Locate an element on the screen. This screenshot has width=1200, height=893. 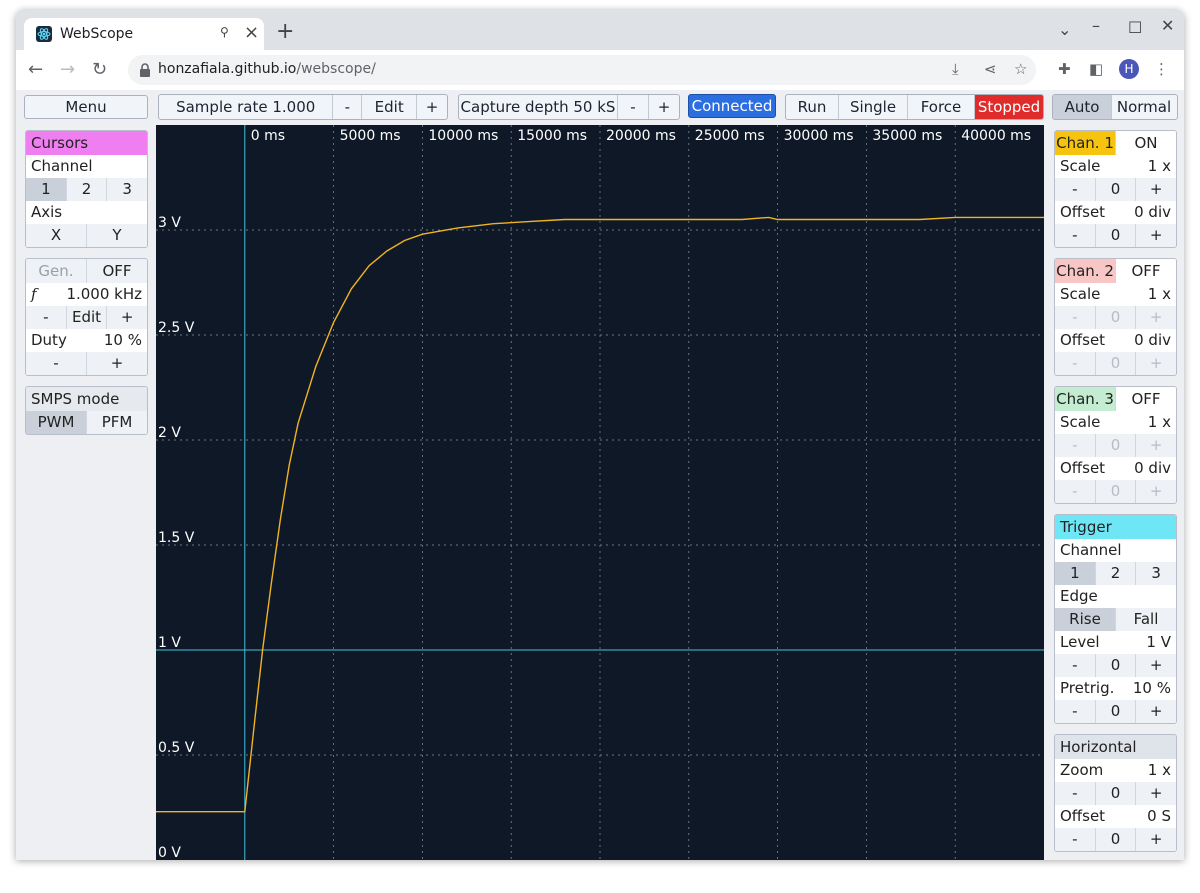
stopped-button: Stopped is located at coordinates (1008, 107).